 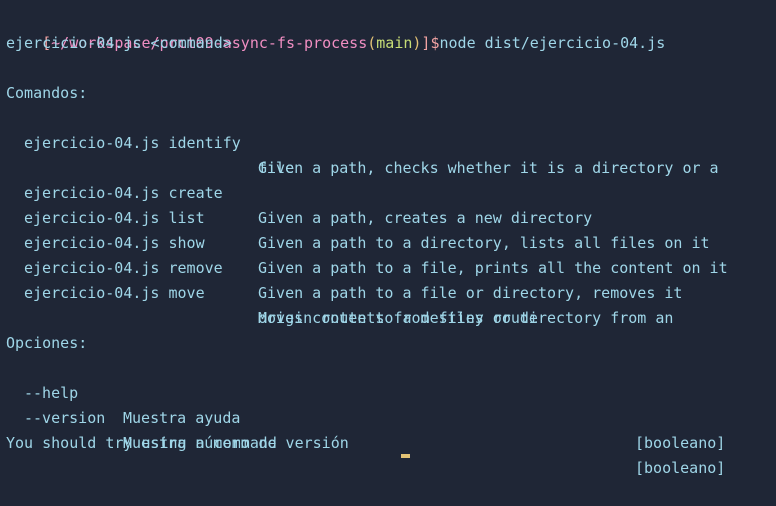 What do you see at coordinates (394, 43) in the screenshot?
I see `prompt-branch: main` at bounding box center [394, 43].